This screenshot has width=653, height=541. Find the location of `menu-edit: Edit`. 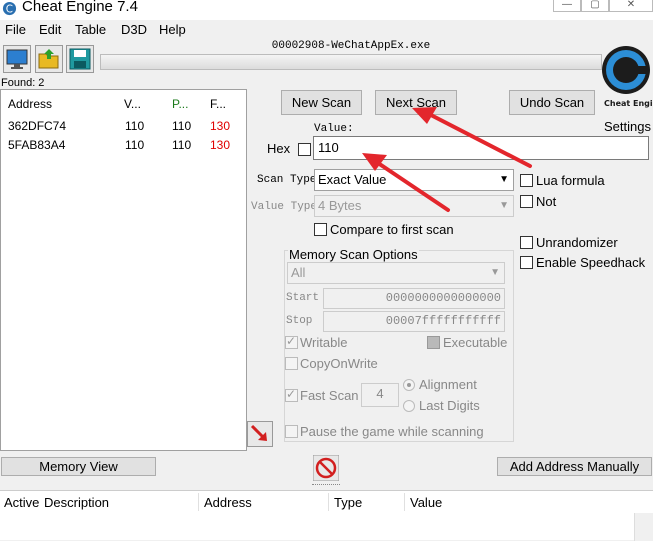

menu-edit: Edit is located at coordinates (50, 29).